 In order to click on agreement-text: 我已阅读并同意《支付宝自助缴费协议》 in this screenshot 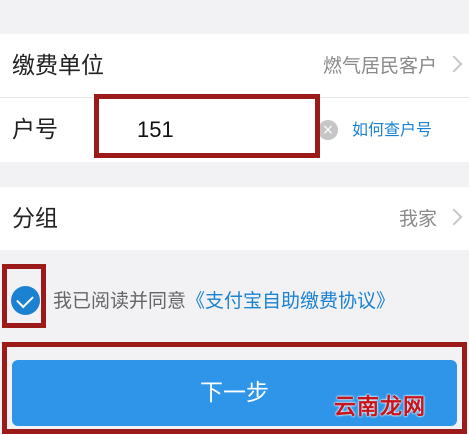, I will do `click(224, 301)`.